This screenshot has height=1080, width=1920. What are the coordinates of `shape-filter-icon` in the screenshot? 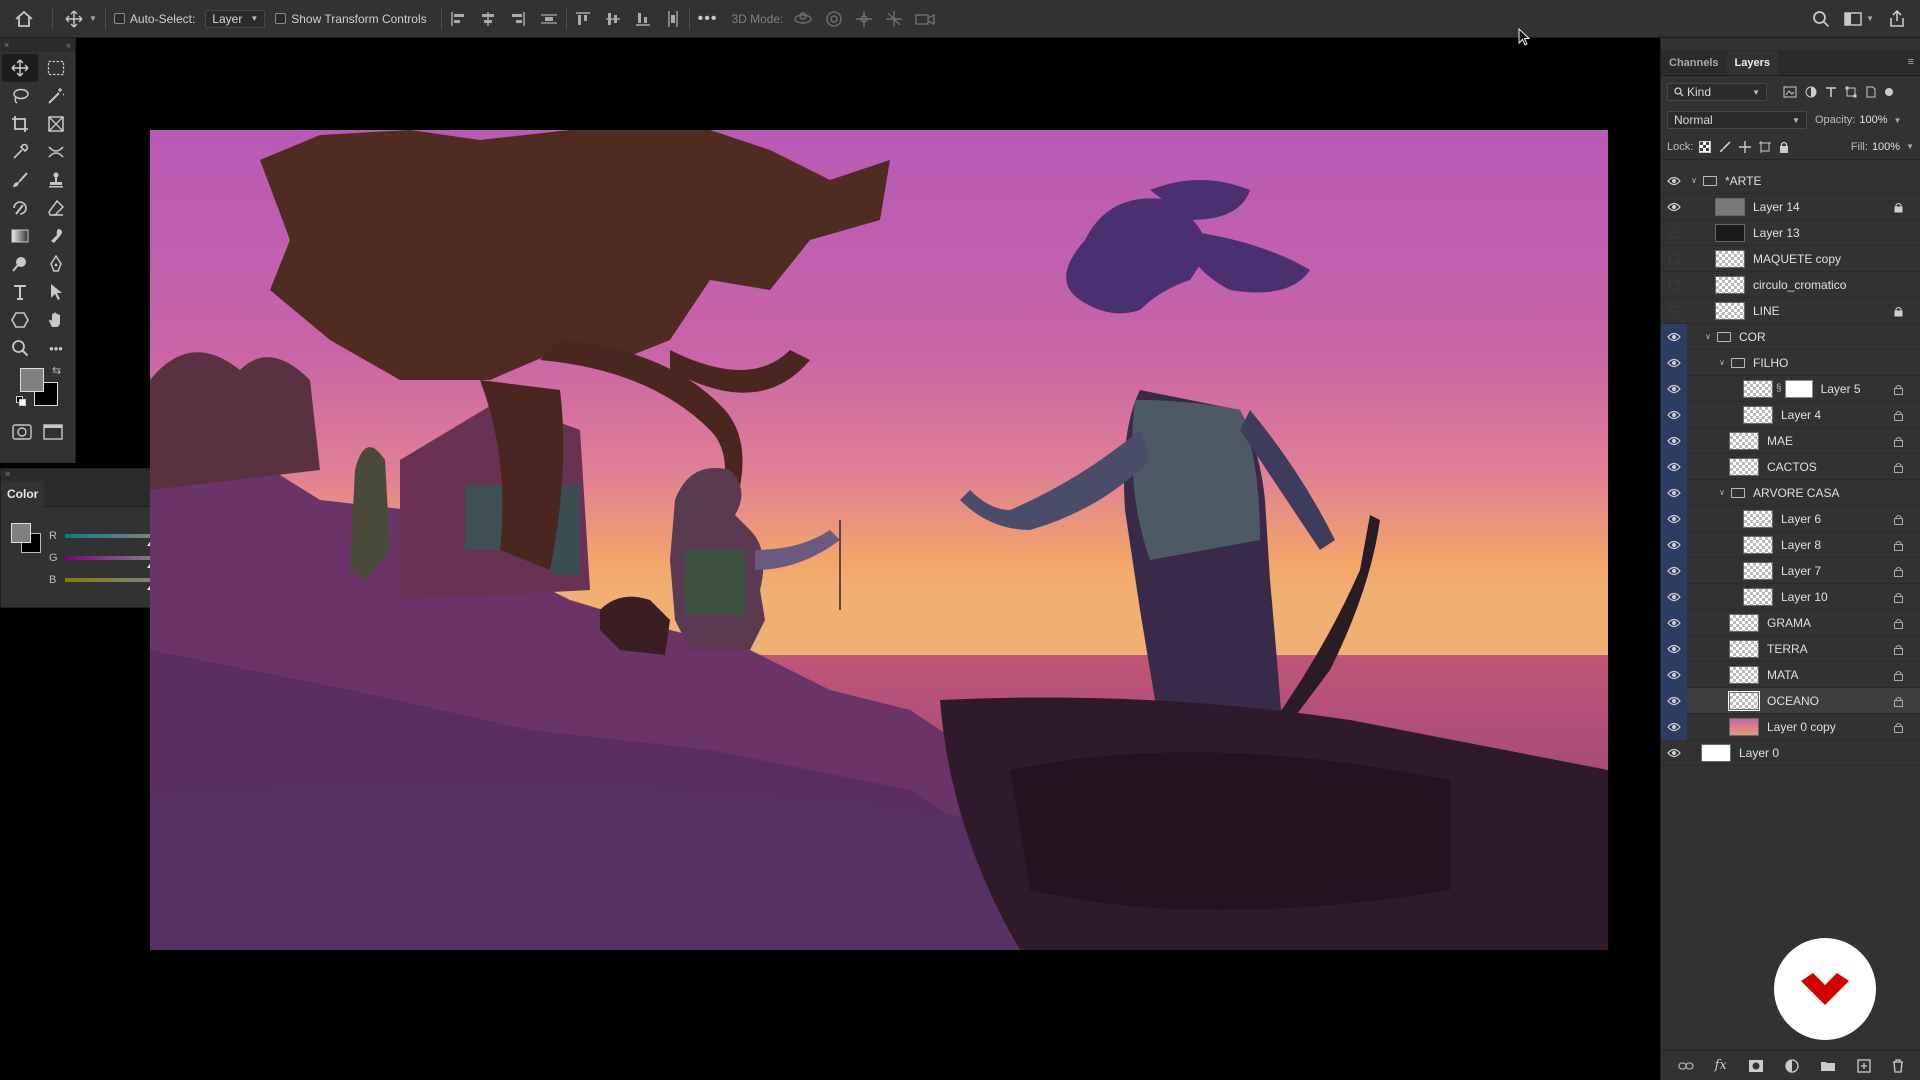 It's located at (1851, 92).